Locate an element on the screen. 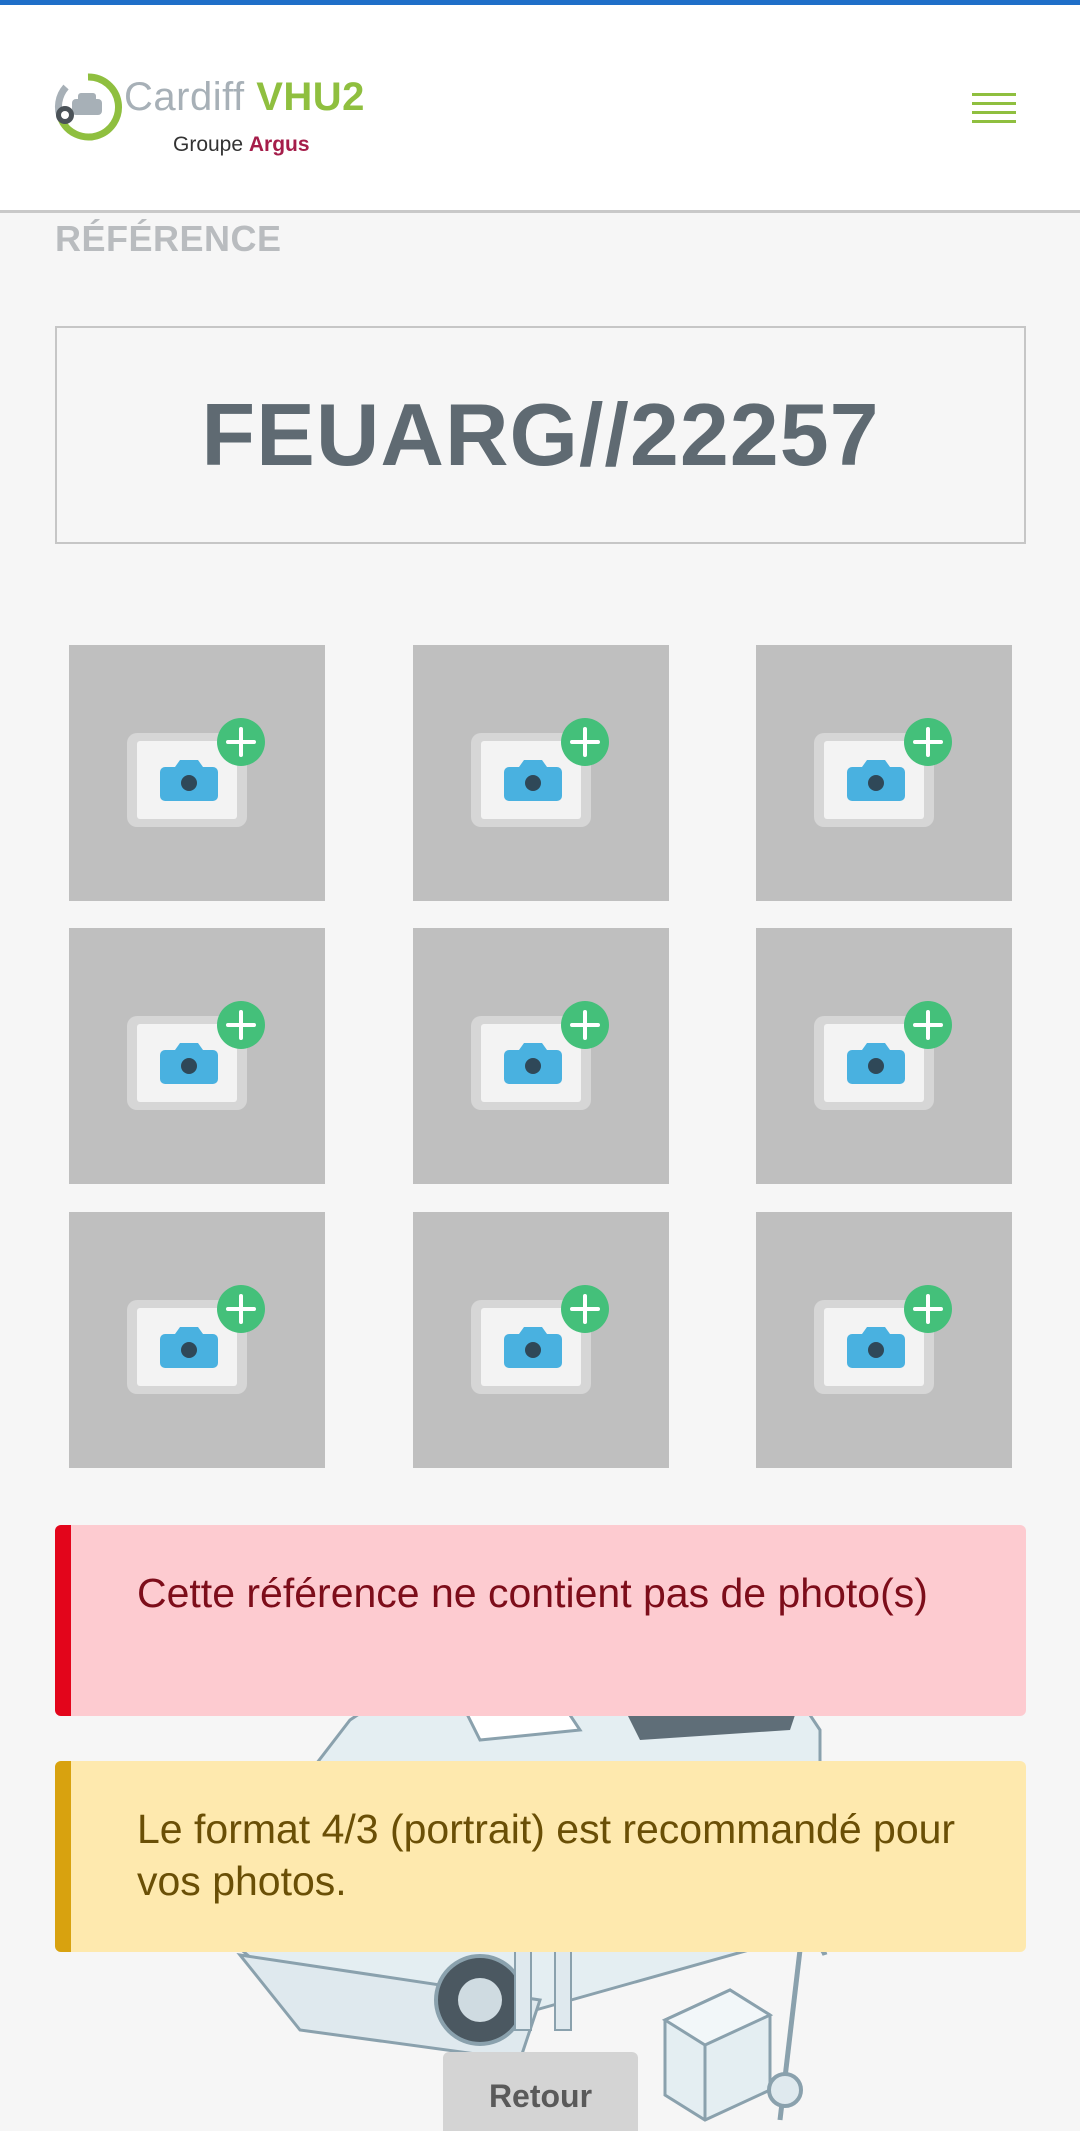 The width and height of the screenshot is (1080, 2131). back-button: Retour is located at coordinates (540, 2091).